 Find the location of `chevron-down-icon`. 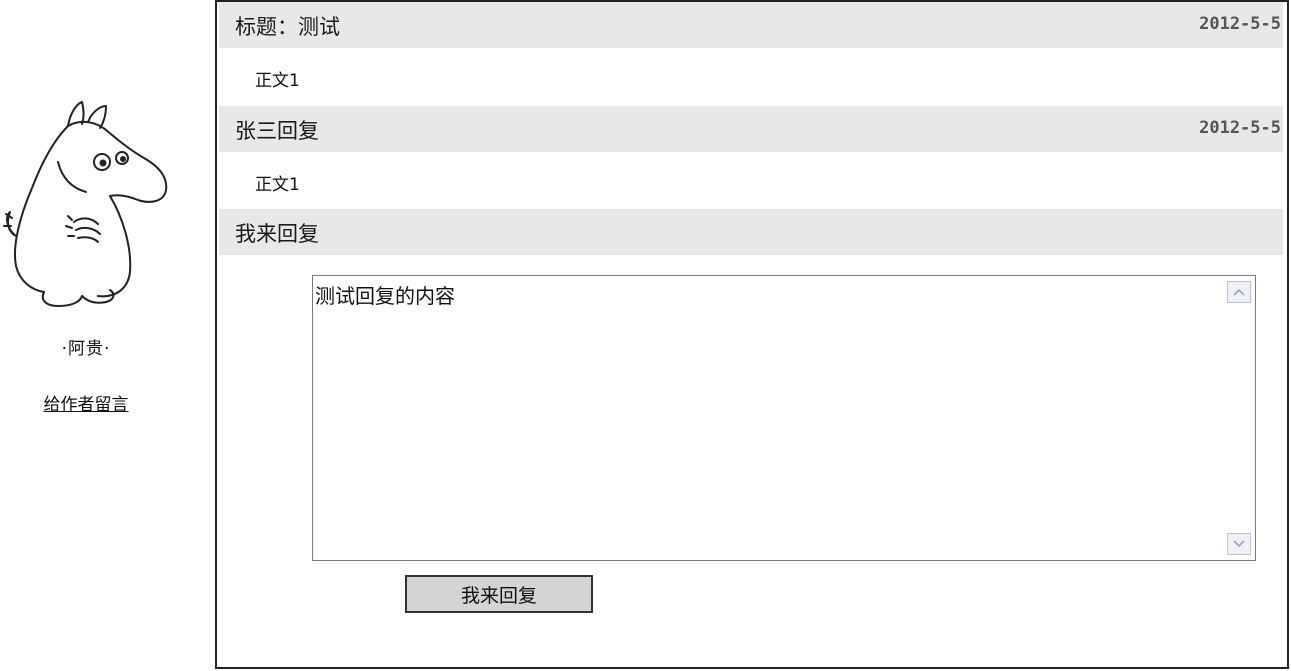

chevron-down-icon is located at coordinates (1239, 544).